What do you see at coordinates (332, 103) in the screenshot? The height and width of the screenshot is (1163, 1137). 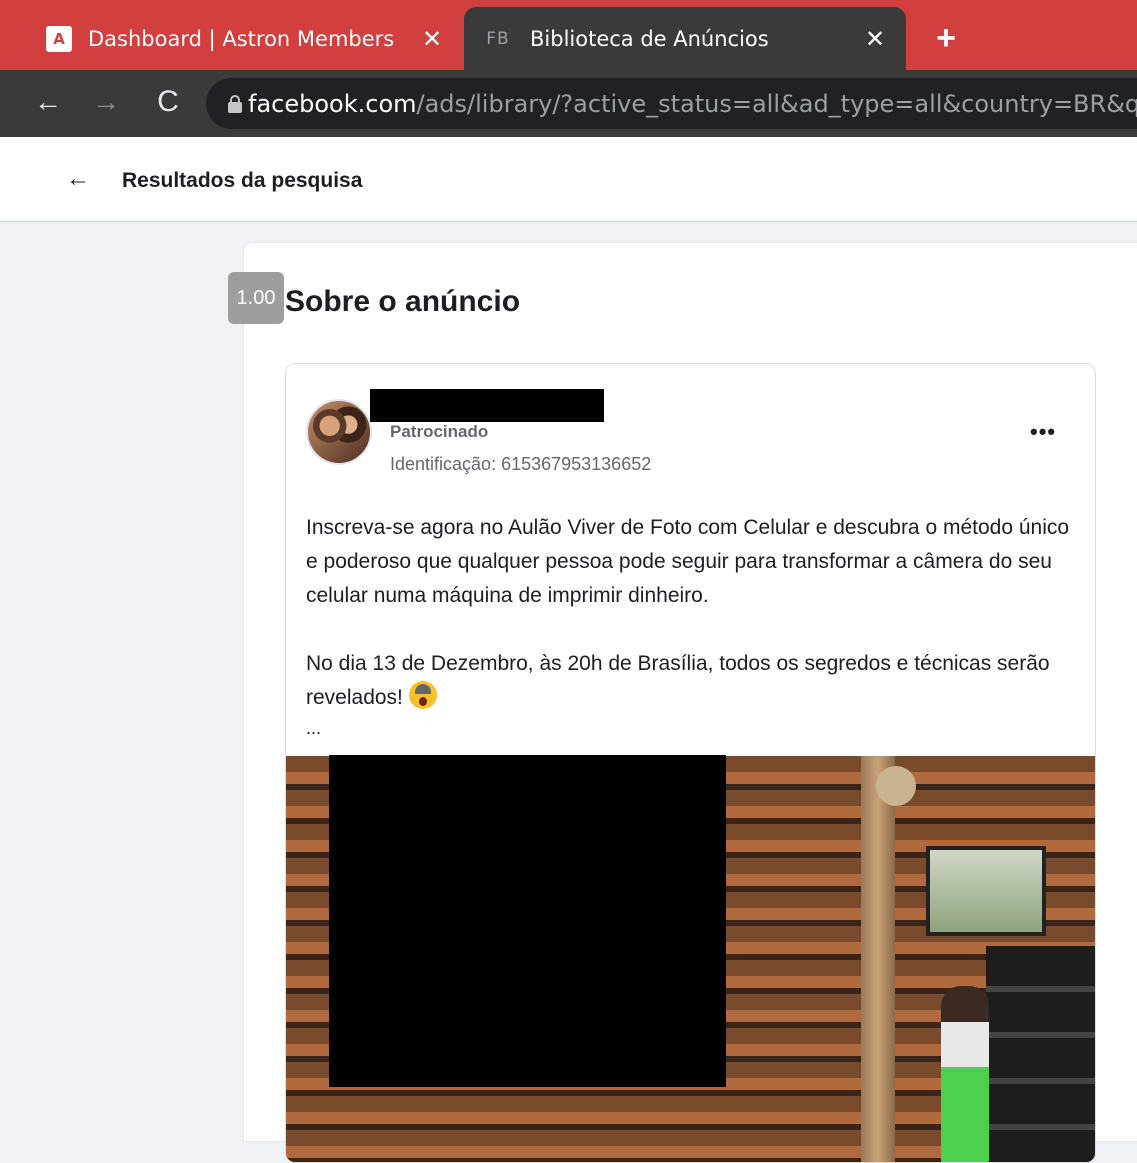 I see `url-host: facebook.com` at bounding box center [332, 103].